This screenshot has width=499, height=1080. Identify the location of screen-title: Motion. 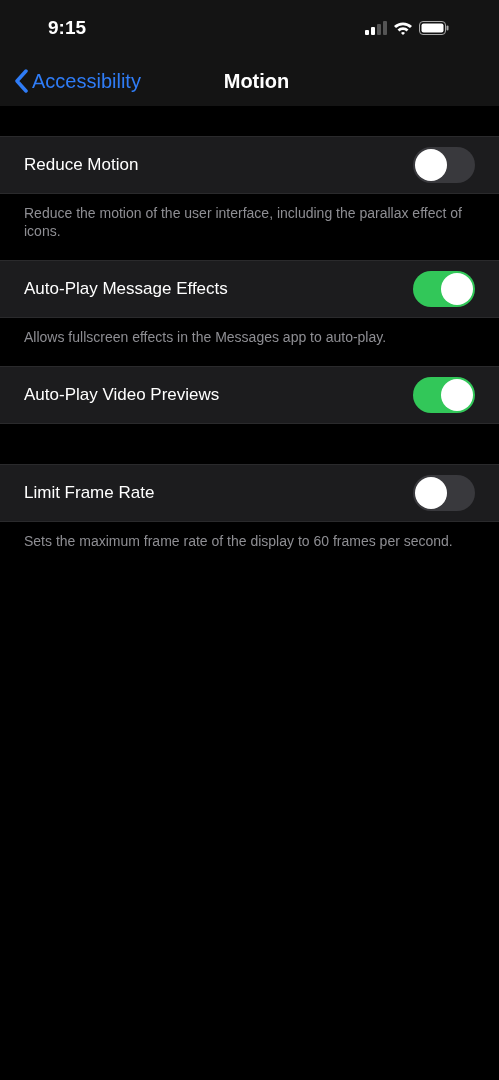
(256, 81).